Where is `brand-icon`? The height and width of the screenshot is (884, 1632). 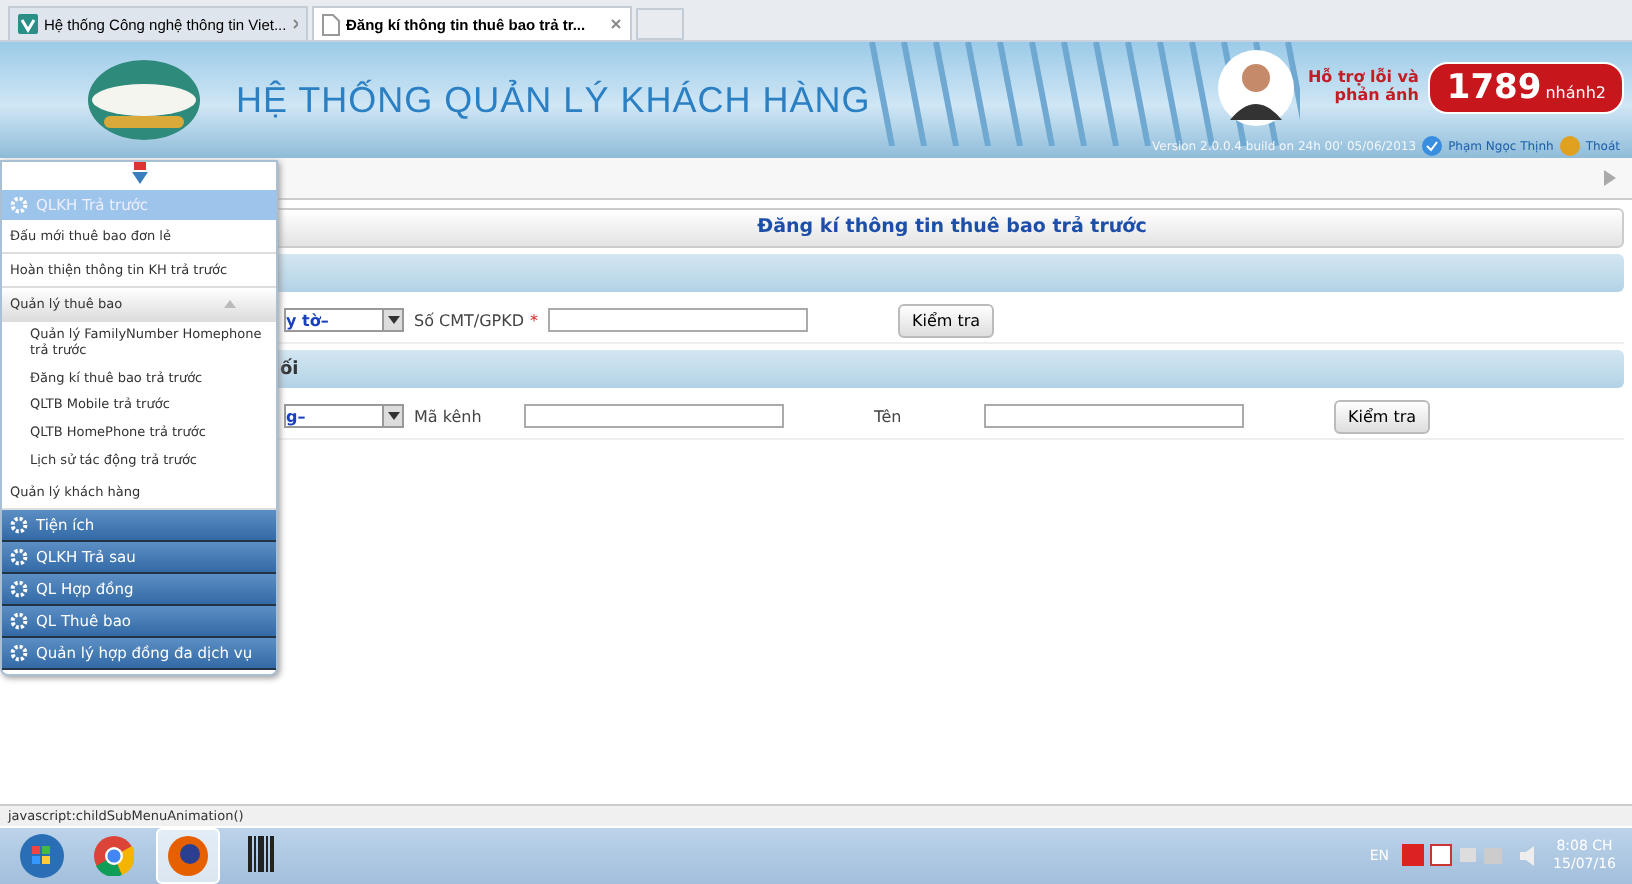
brand-icon is located at coordinates (28, 24).